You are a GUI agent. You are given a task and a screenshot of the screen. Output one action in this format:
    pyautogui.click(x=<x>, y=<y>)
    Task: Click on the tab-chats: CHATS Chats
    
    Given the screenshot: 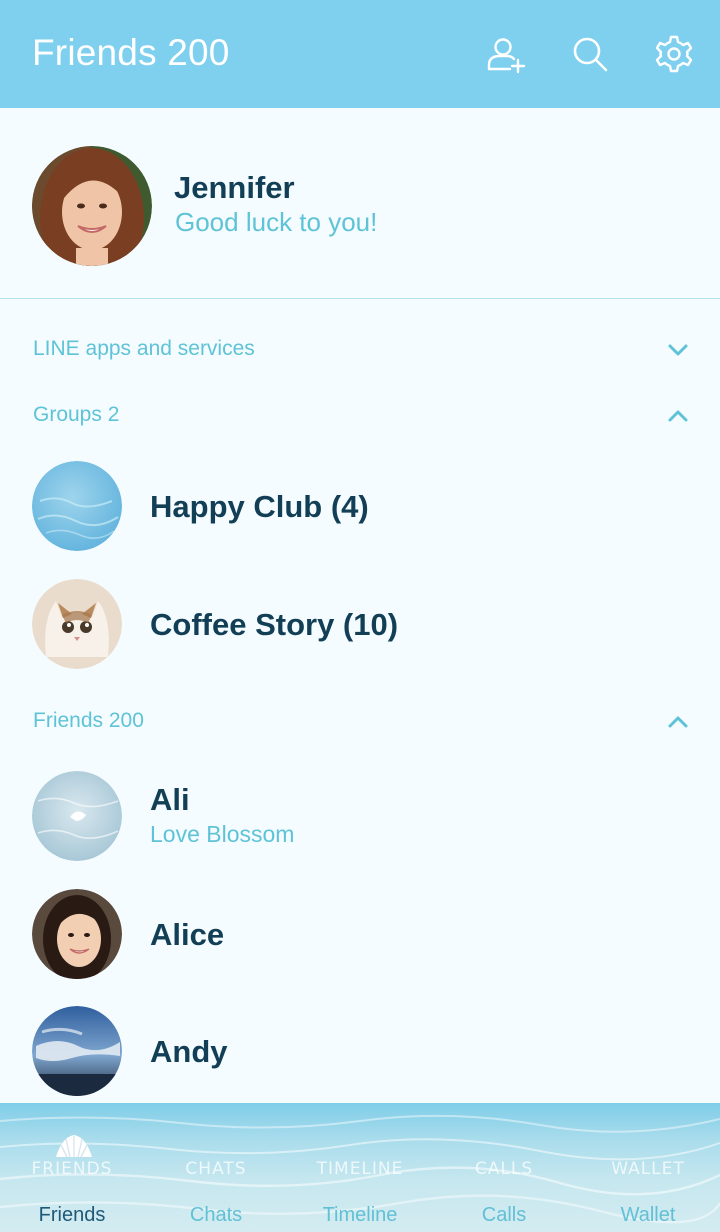 What is the action you would take?
    pyautogui.click(x=216, y=1167)
    